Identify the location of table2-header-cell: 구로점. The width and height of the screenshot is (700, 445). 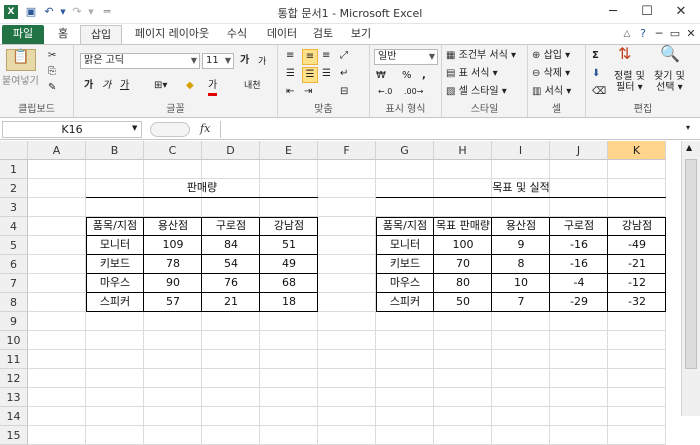
(579, 226).